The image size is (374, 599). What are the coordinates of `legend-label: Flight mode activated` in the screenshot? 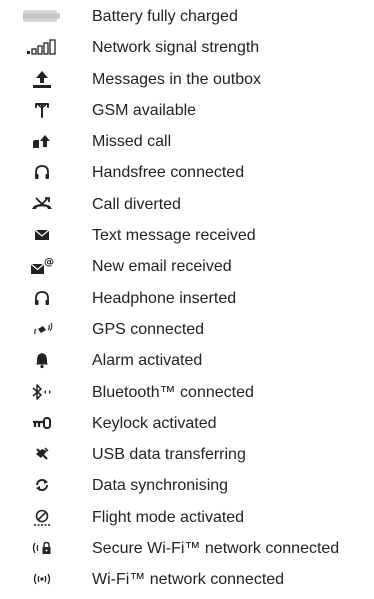 It's located at (168, 517).